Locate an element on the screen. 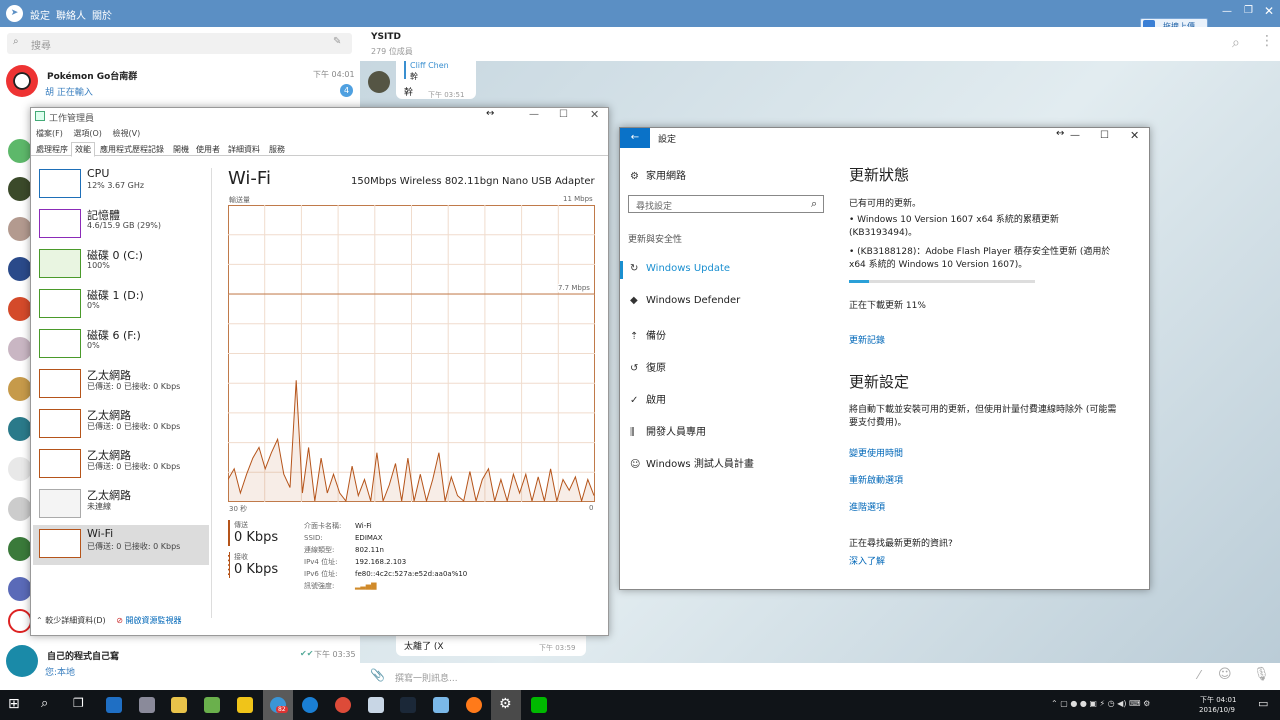 The image size is (1280, 720). skype-icon is located at coordinates (310, 705).